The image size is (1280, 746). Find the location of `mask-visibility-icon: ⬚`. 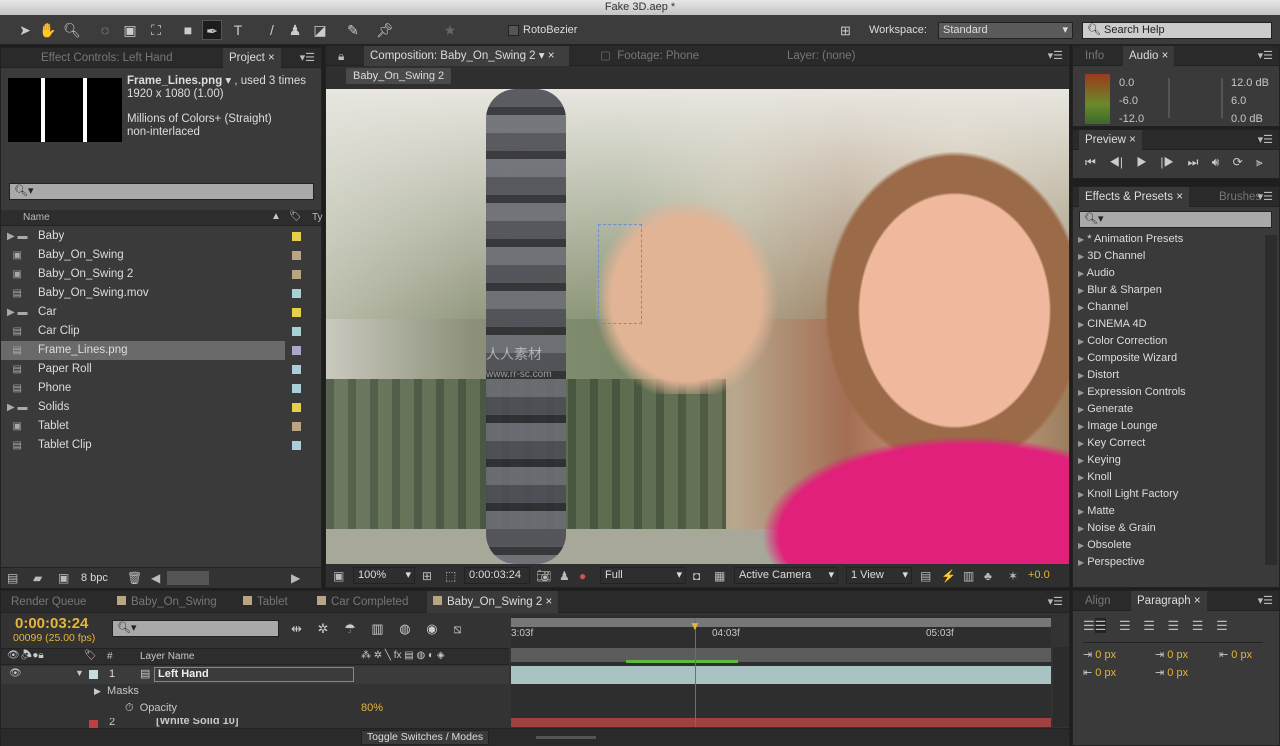

mask-visibility-icon: ⬚ is located at coordinates (450, 576).